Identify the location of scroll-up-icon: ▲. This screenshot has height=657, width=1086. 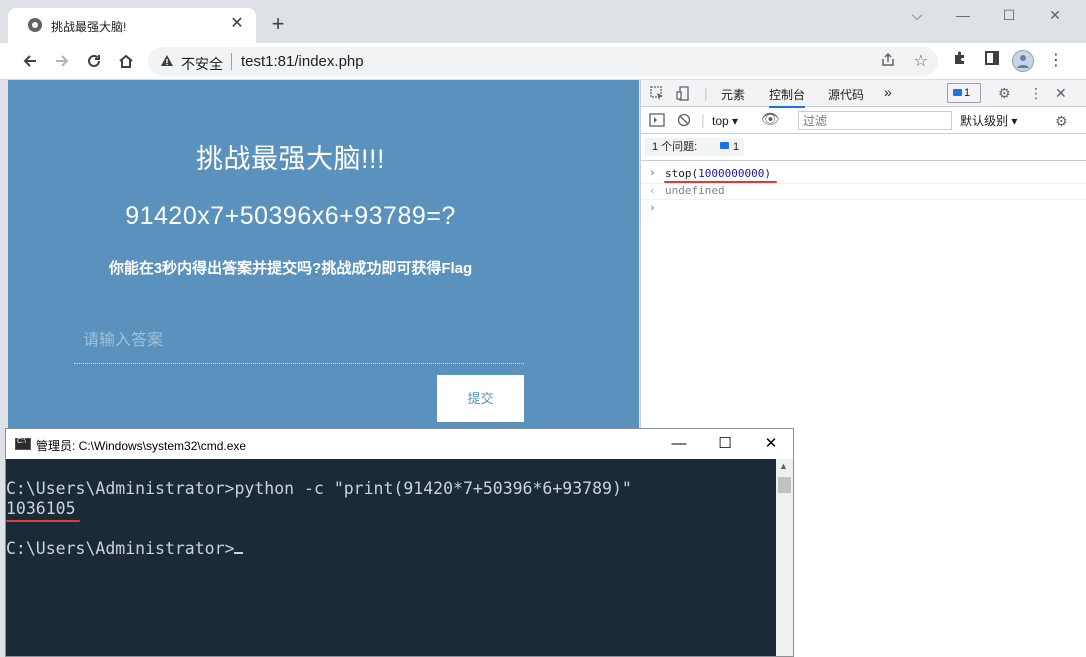
(783, 466).